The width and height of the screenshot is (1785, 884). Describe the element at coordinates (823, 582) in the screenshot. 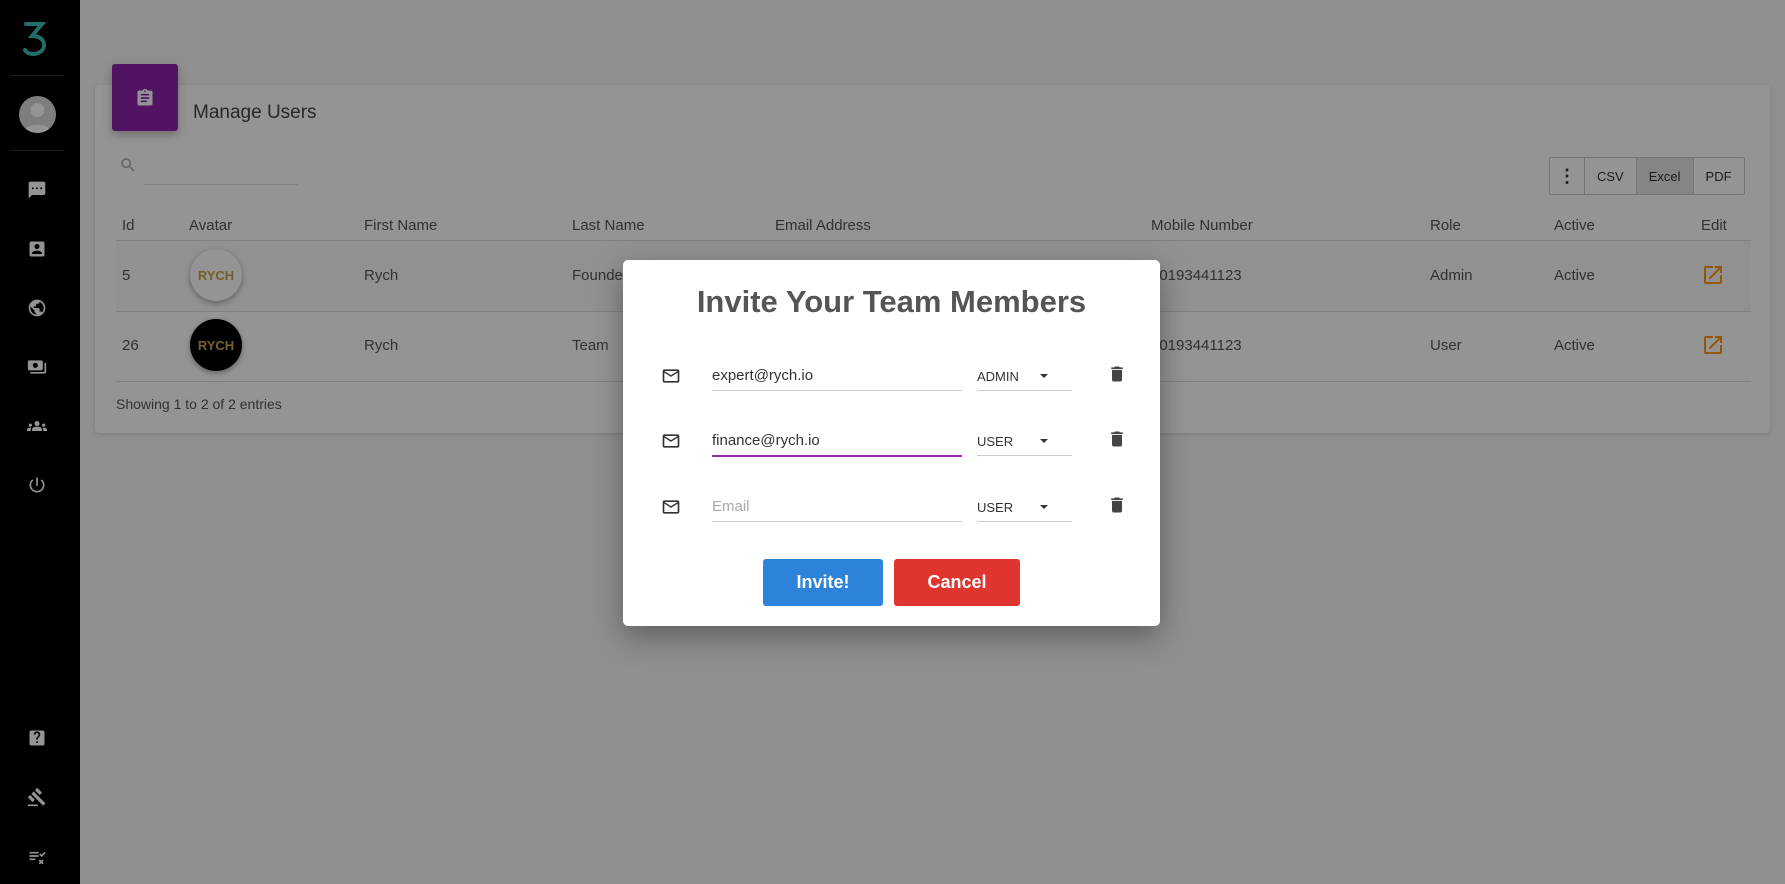

I see `invite-button: Invite!` at that location.